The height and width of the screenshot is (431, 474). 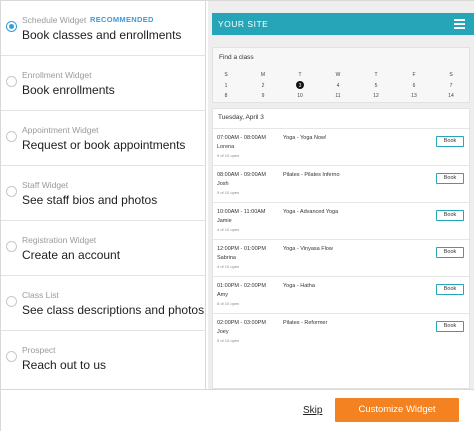 I want to click on widget-option-staff: Staff Widget See staff bios and photos, so click(x=103, y=193).